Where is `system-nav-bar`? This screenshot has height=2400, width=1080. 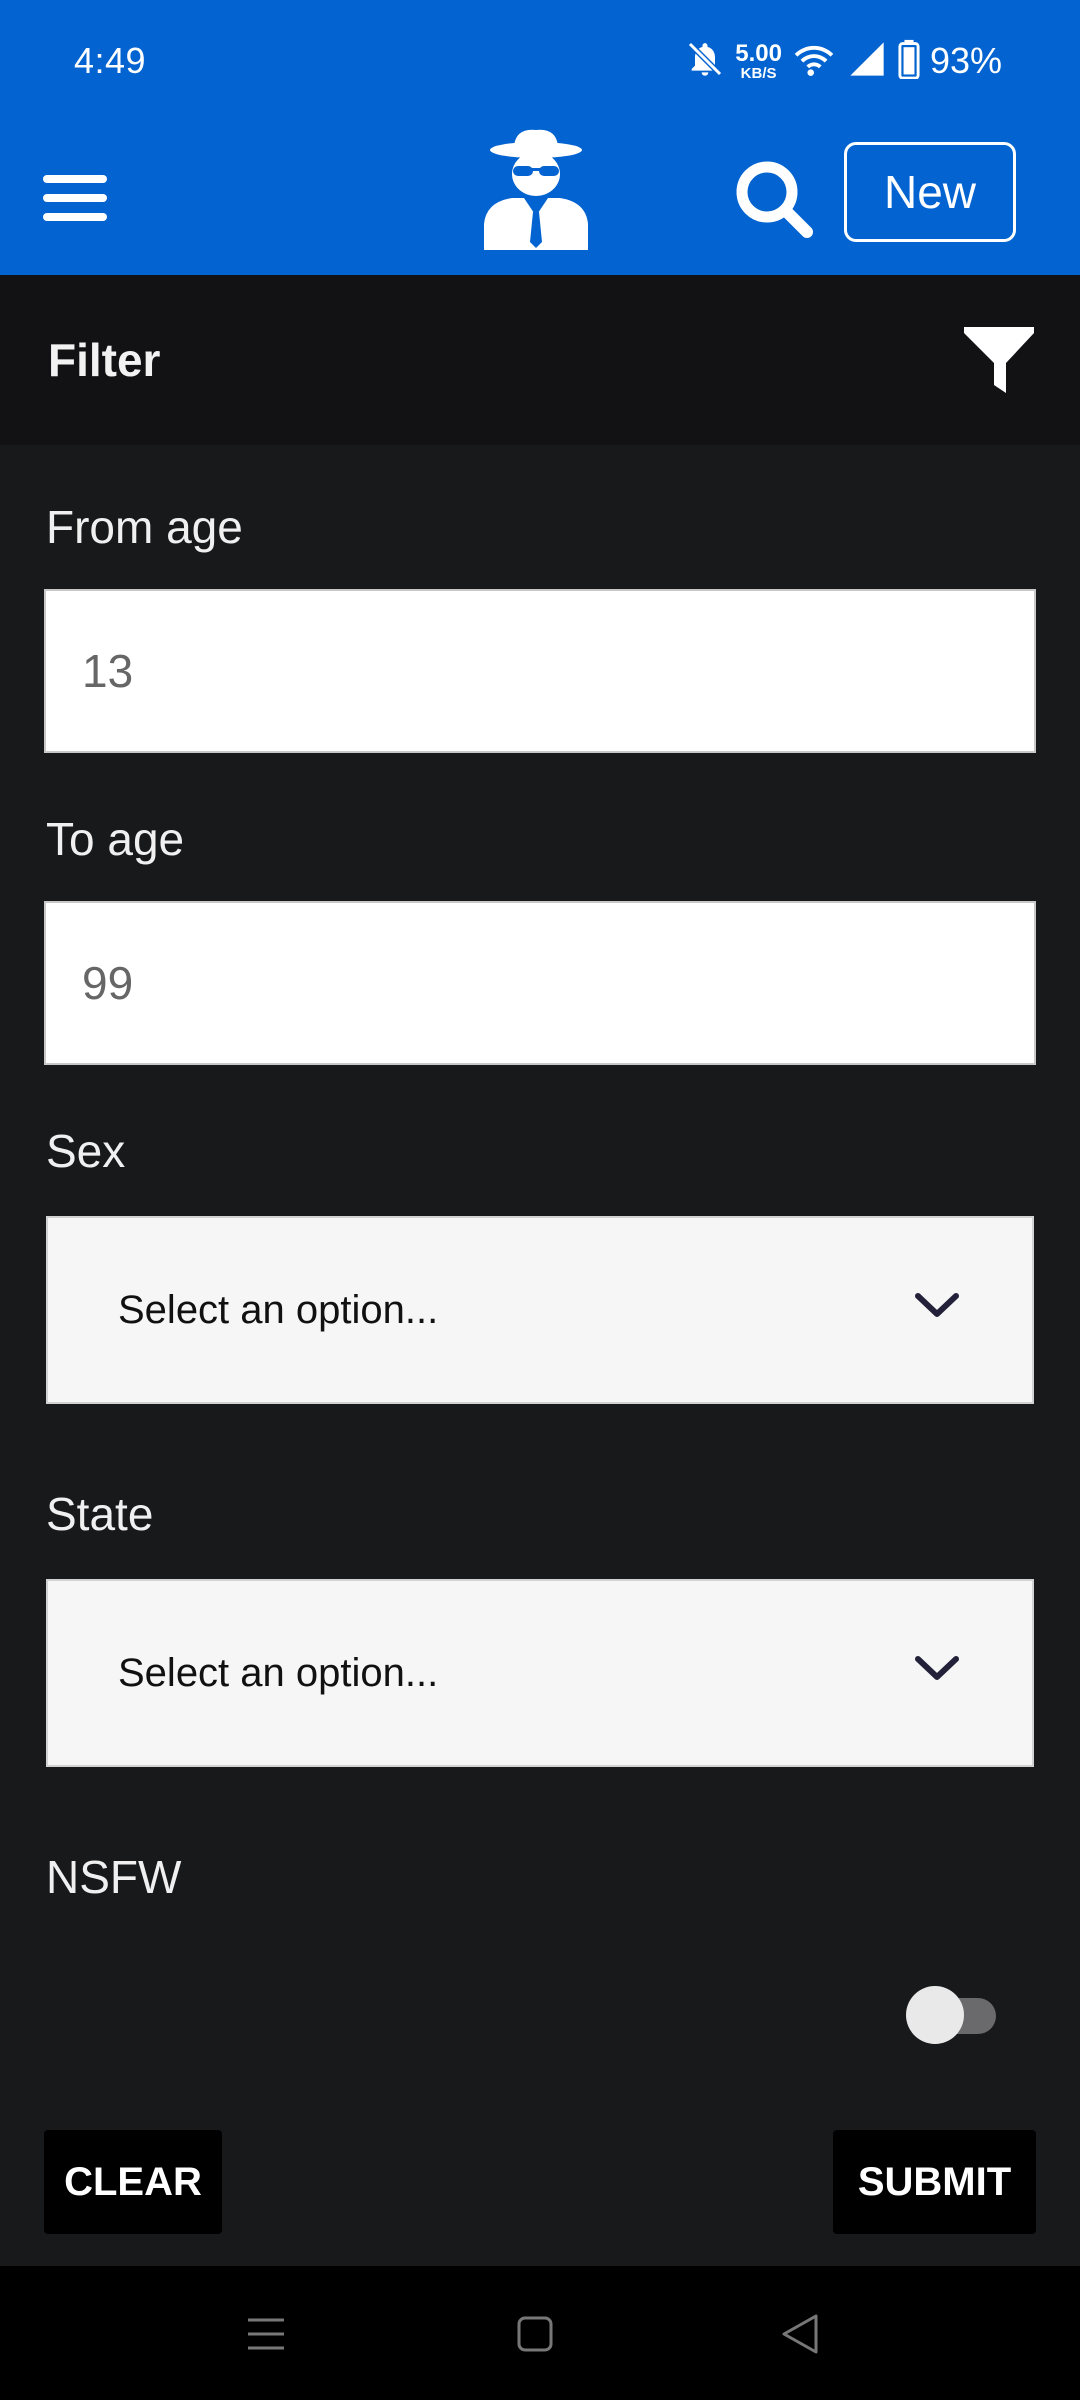 system-nav-bar is located at coordinates (540, 2333).